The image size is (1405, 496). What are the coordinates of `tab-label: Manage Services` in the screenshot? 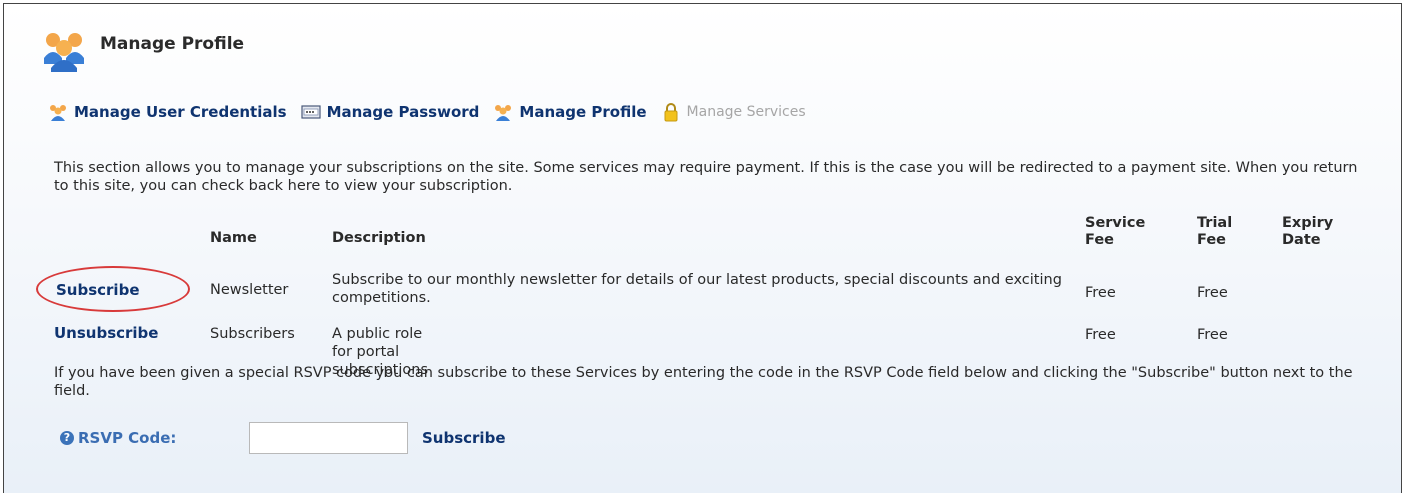 It's located at (746, 112).